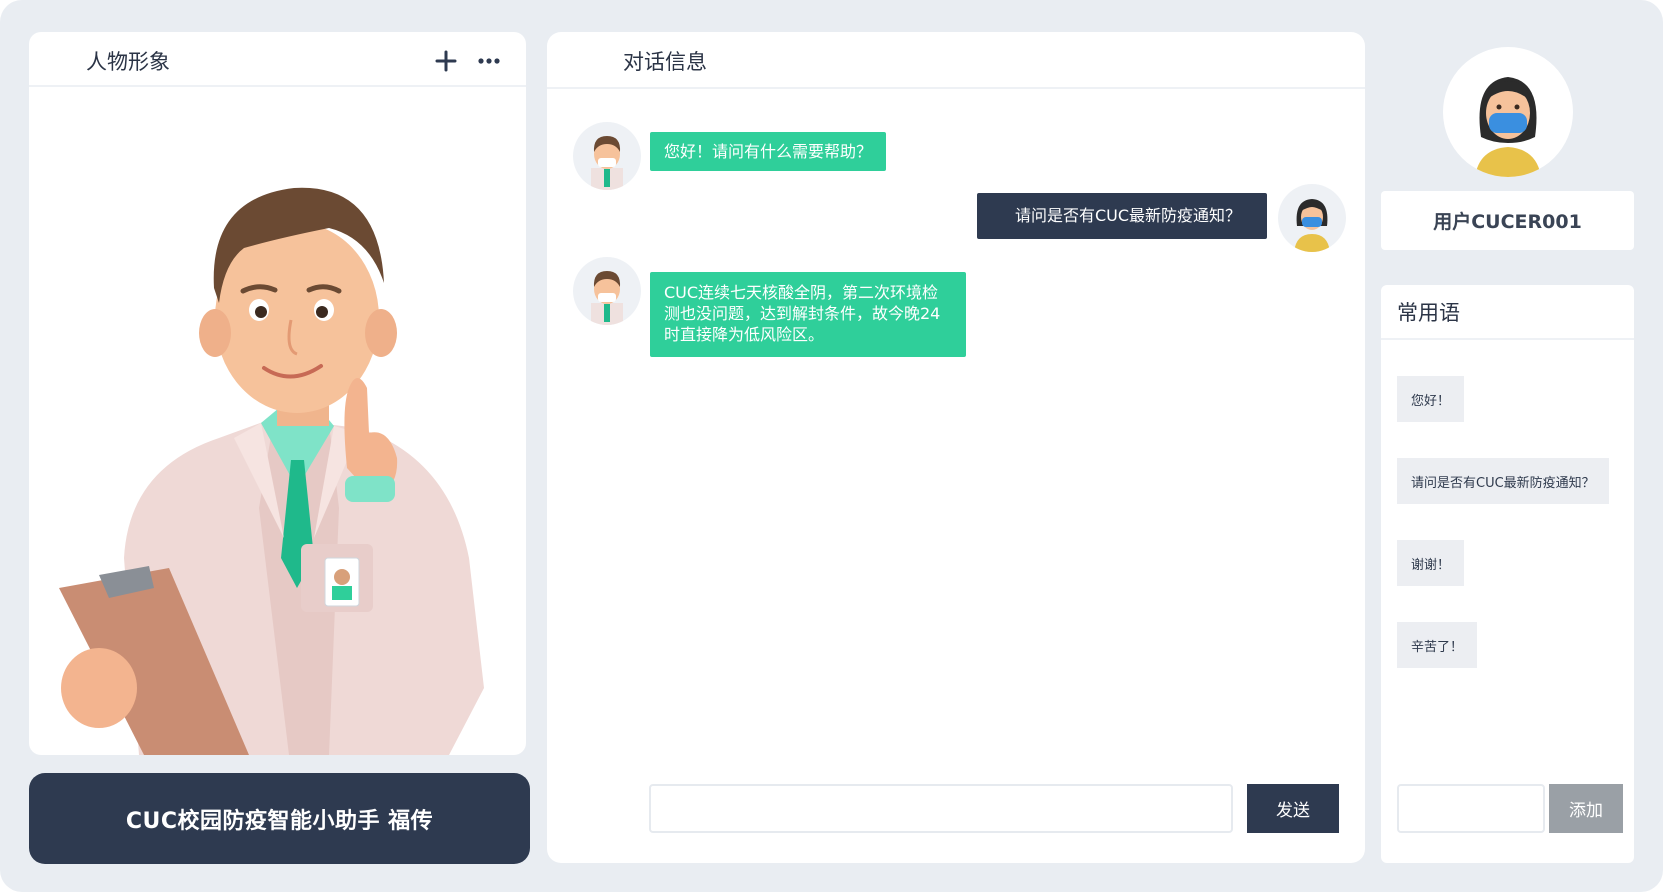  Describe the element at coordinates (279, 818) in the screenshot. I see `assistant-name-banner: CUC校园防疫智能小助手 福传` at that location.